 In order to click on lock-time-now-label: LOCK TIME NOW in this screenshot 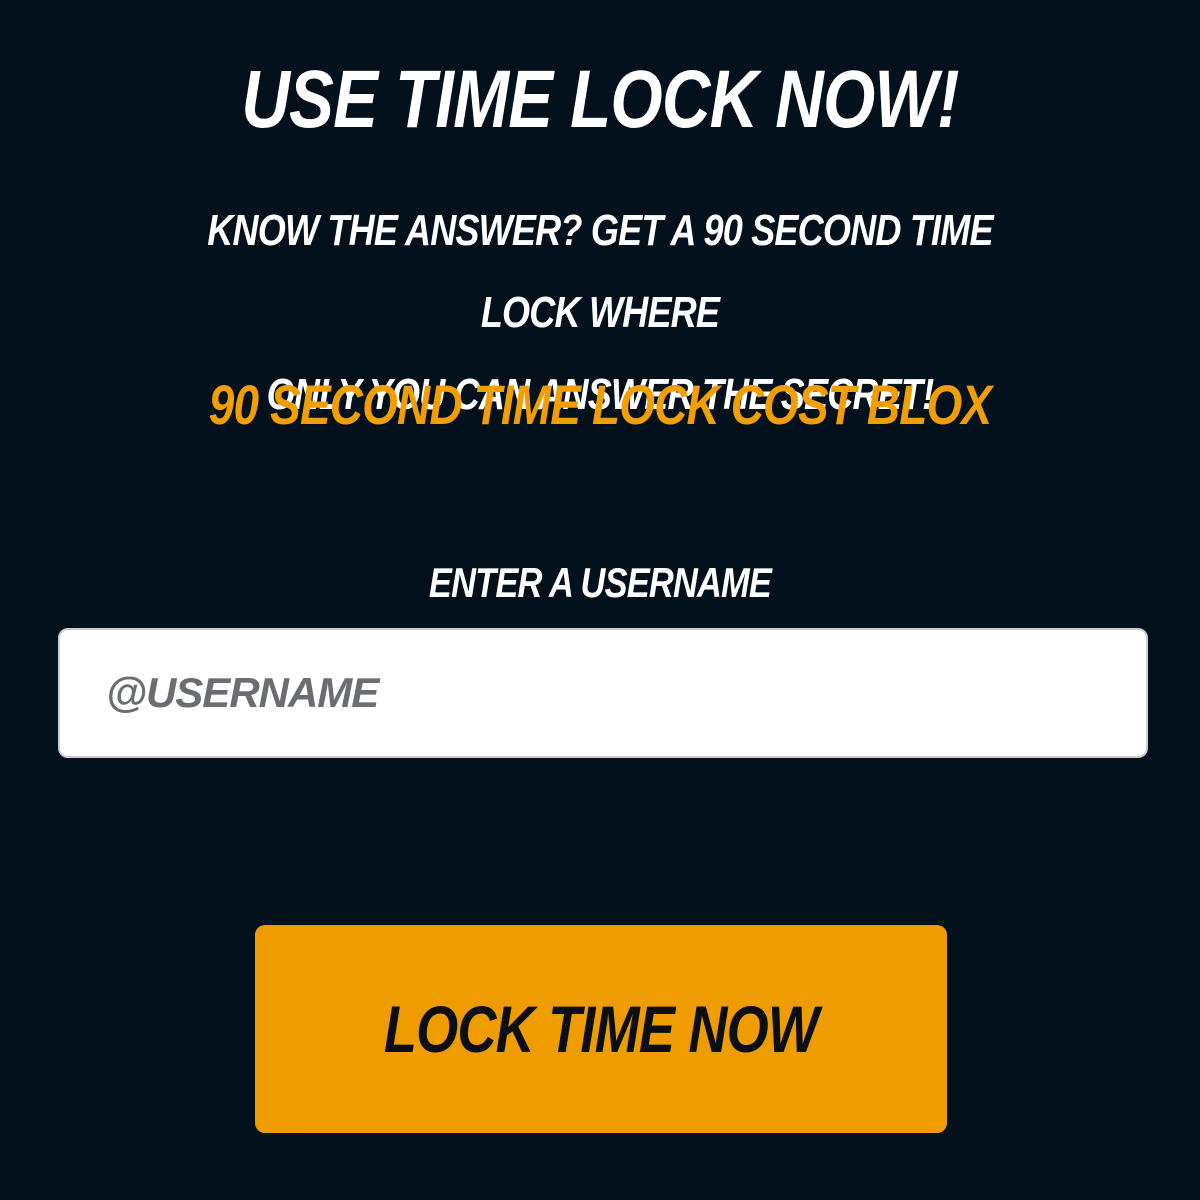, I will do `click(601, 1029)`.